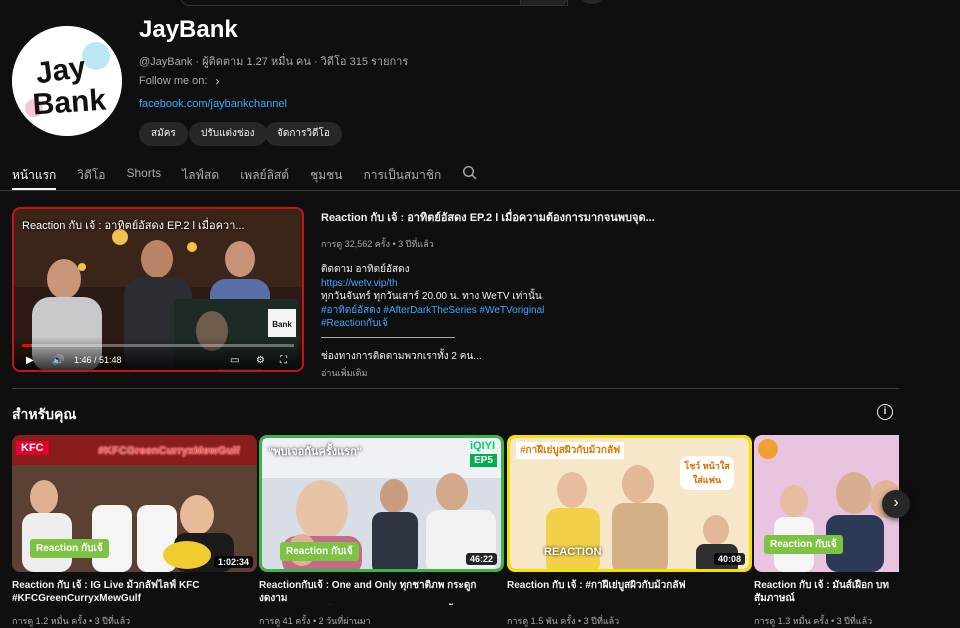 The image size is (960, 628). I want to click on desc-separator, so click(388, 337).